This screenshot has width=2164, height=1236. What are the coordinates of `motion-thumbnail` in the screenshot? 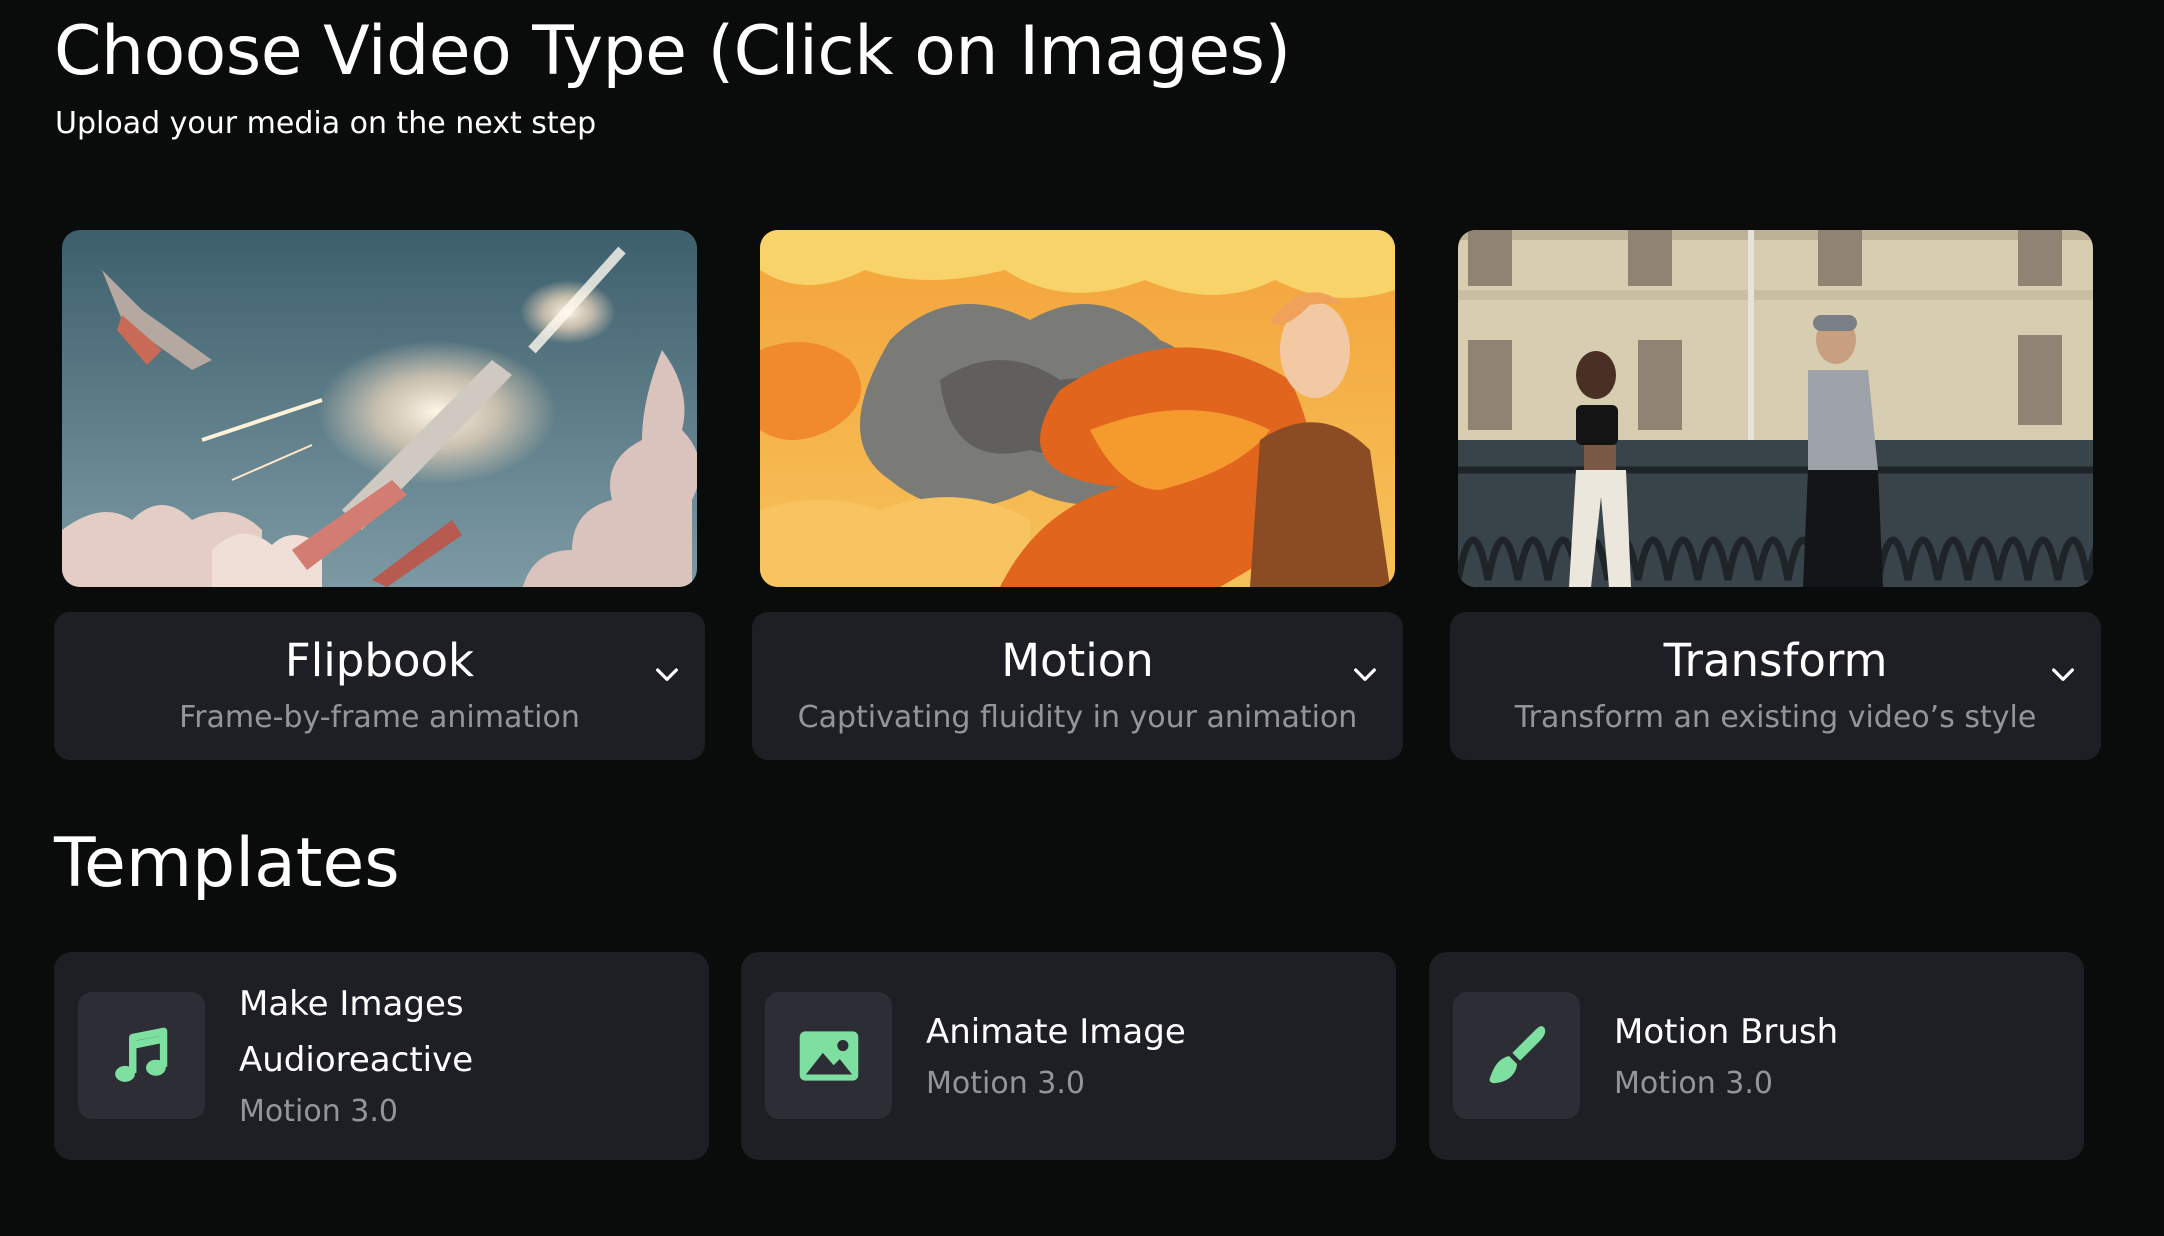 It's located at (1077, 408).